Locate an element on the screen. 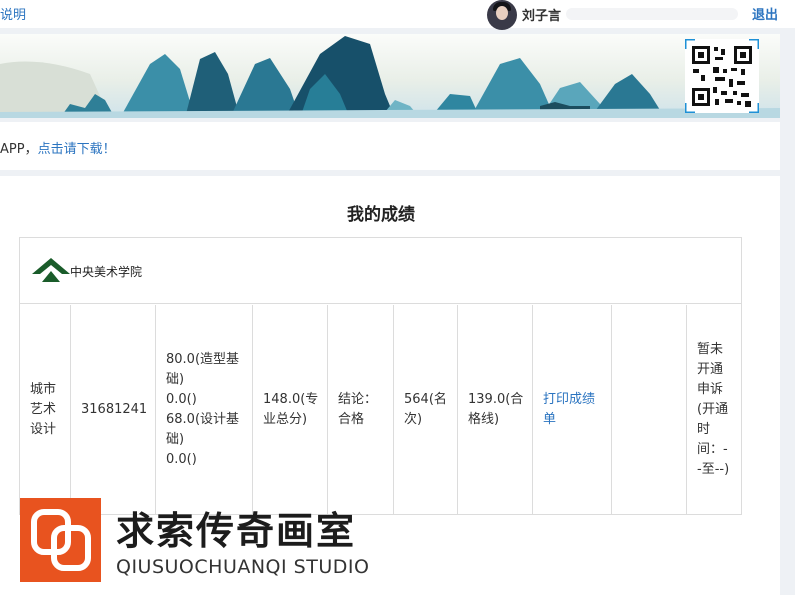 This screenshot has height=595, width=795. qr-code is located at coordinates (722, 76).